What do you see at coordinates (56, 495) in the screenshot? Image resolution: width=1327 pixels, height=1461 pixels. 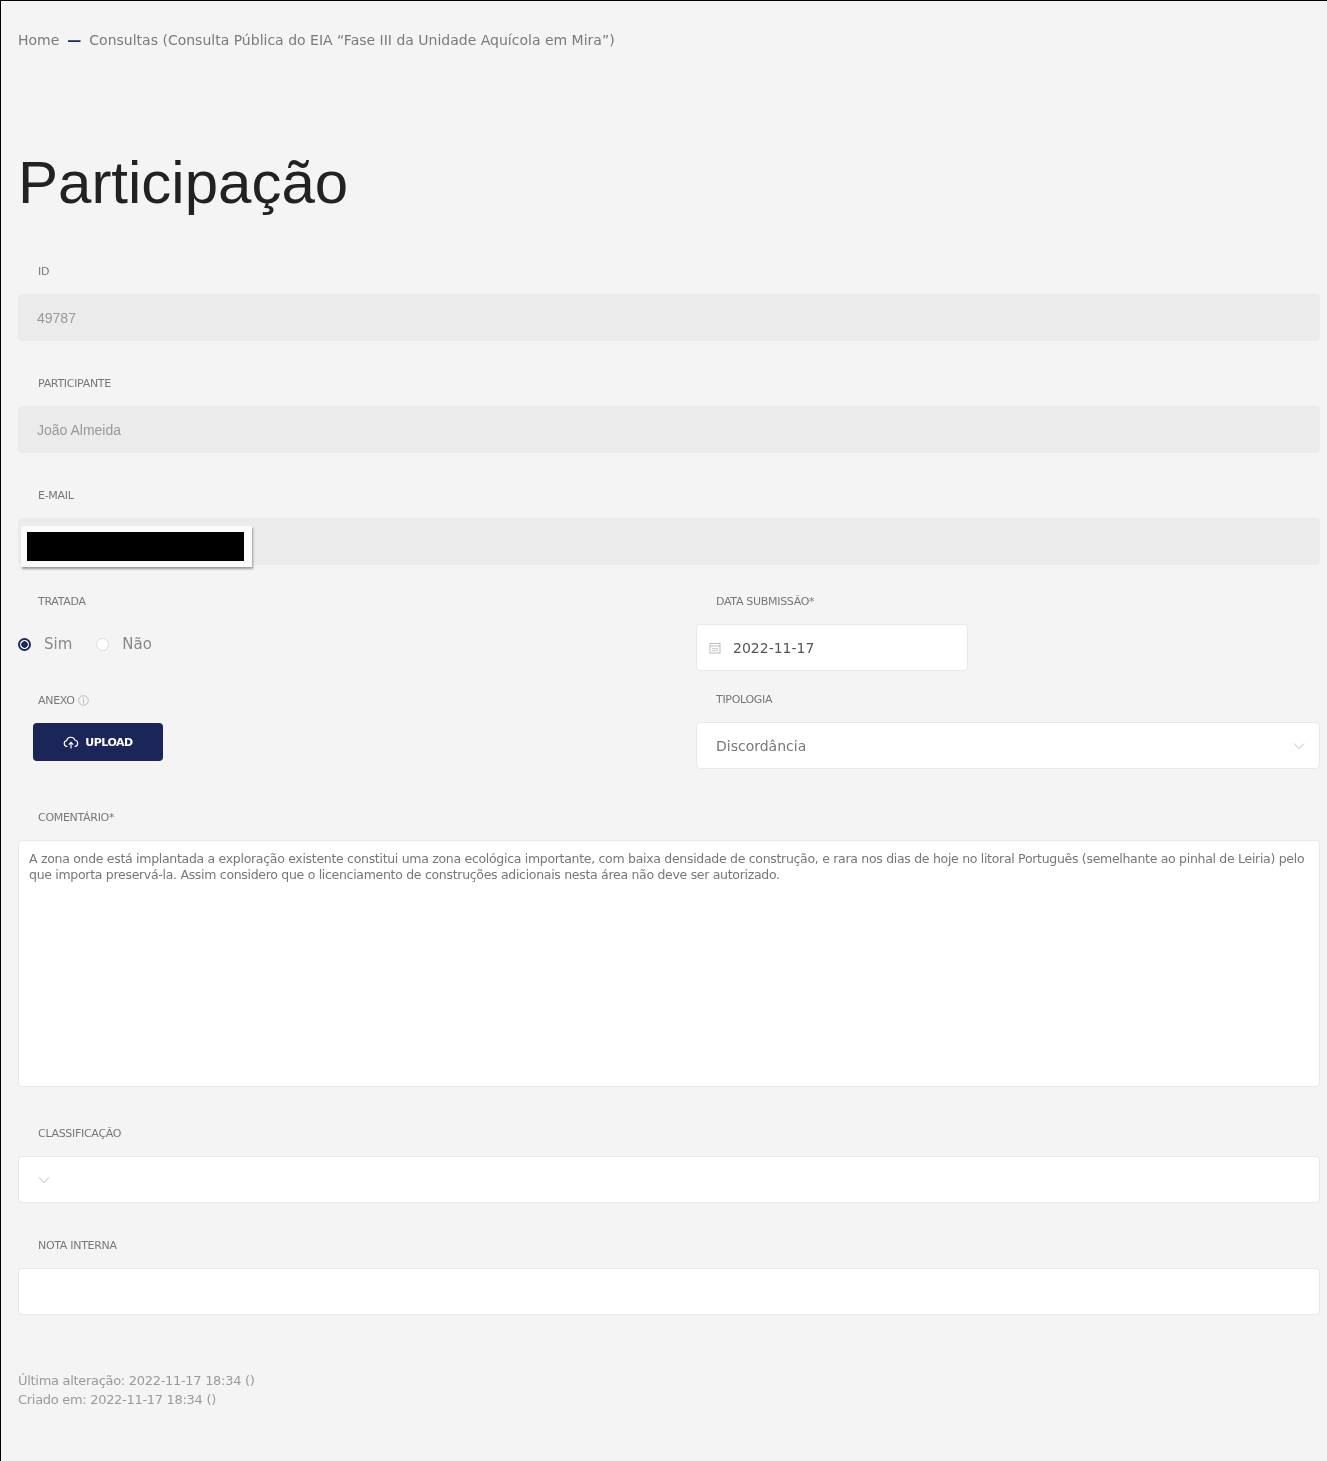 I see `field-label: E-MAIL` at bounding box center [56, 495].